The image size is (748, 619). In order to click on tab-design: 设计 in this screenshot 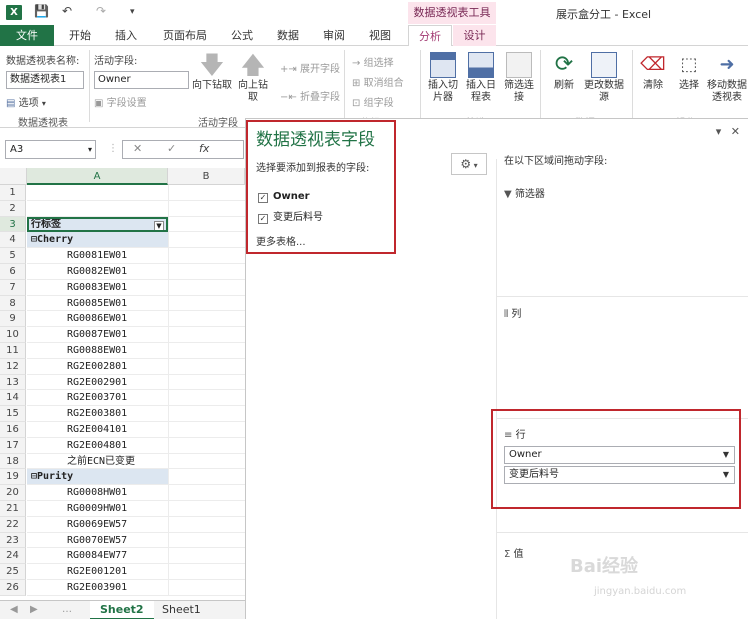, I will do `click(474, 35)`.